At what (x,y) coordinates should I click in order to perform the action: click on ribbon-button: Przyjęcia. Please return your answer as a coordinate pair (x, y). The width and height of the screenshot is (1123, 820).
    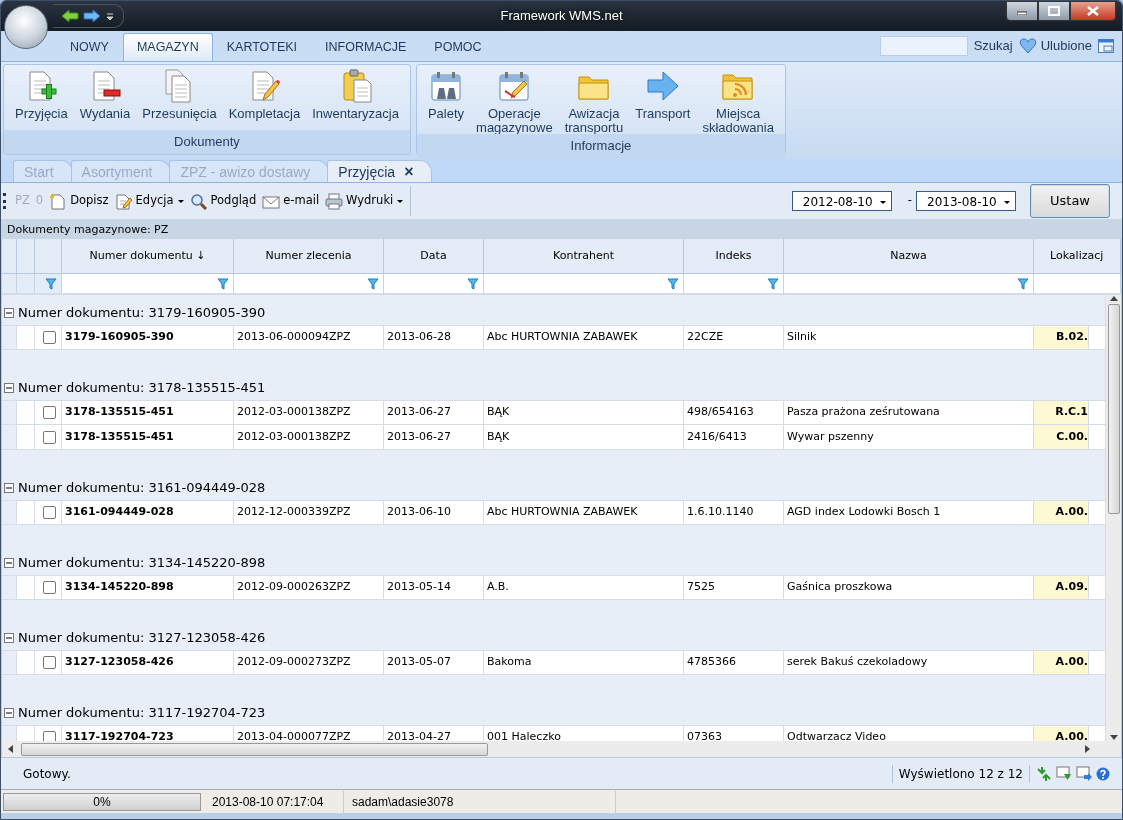
    Looking at the image, I should click on (41, 95).